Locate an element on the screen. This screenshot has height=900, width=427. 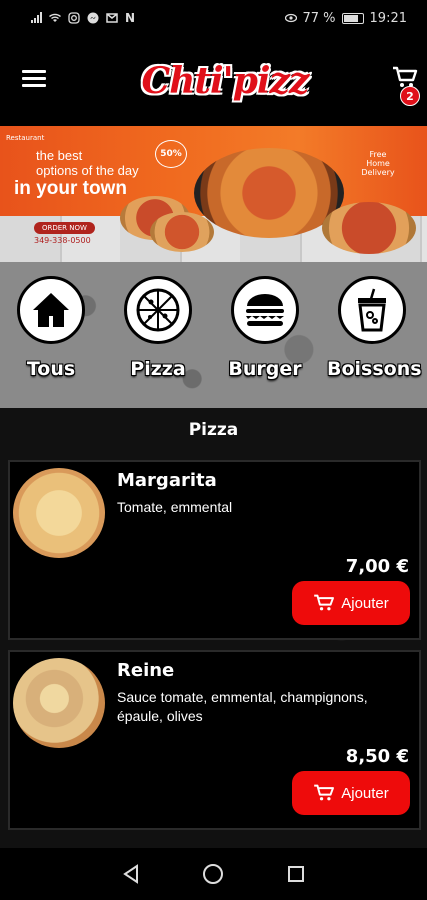
system-nav-bar is located at coordinates (213, 874).